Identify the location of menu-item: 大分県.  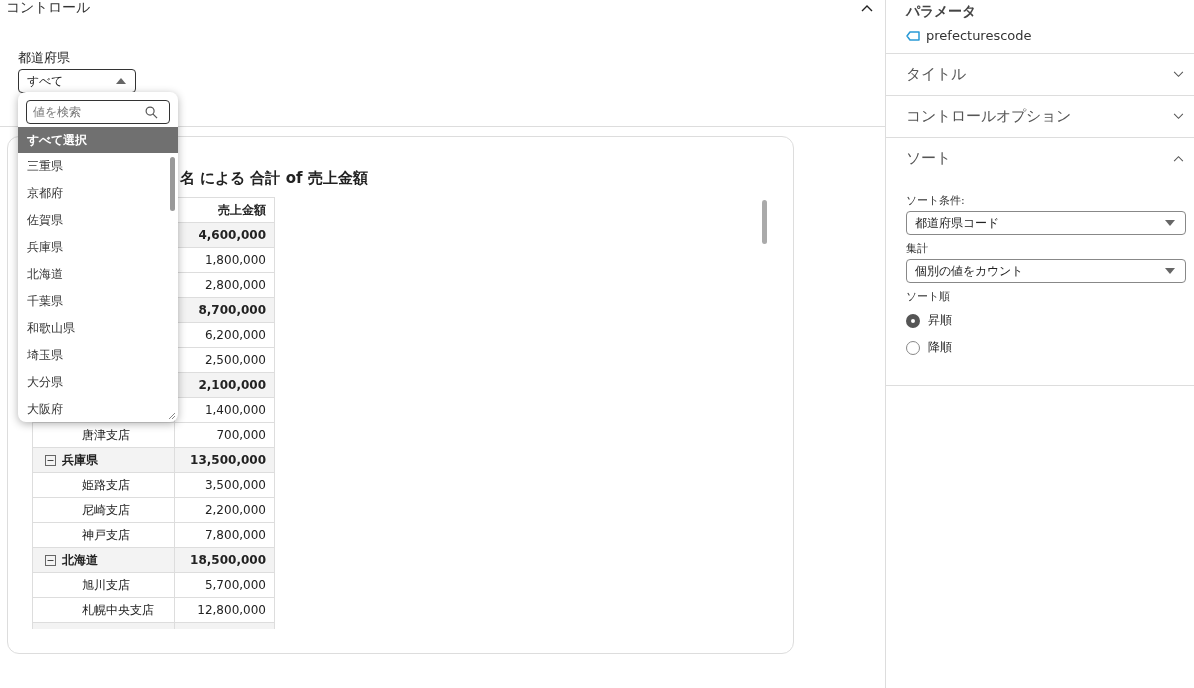
(98, 382).